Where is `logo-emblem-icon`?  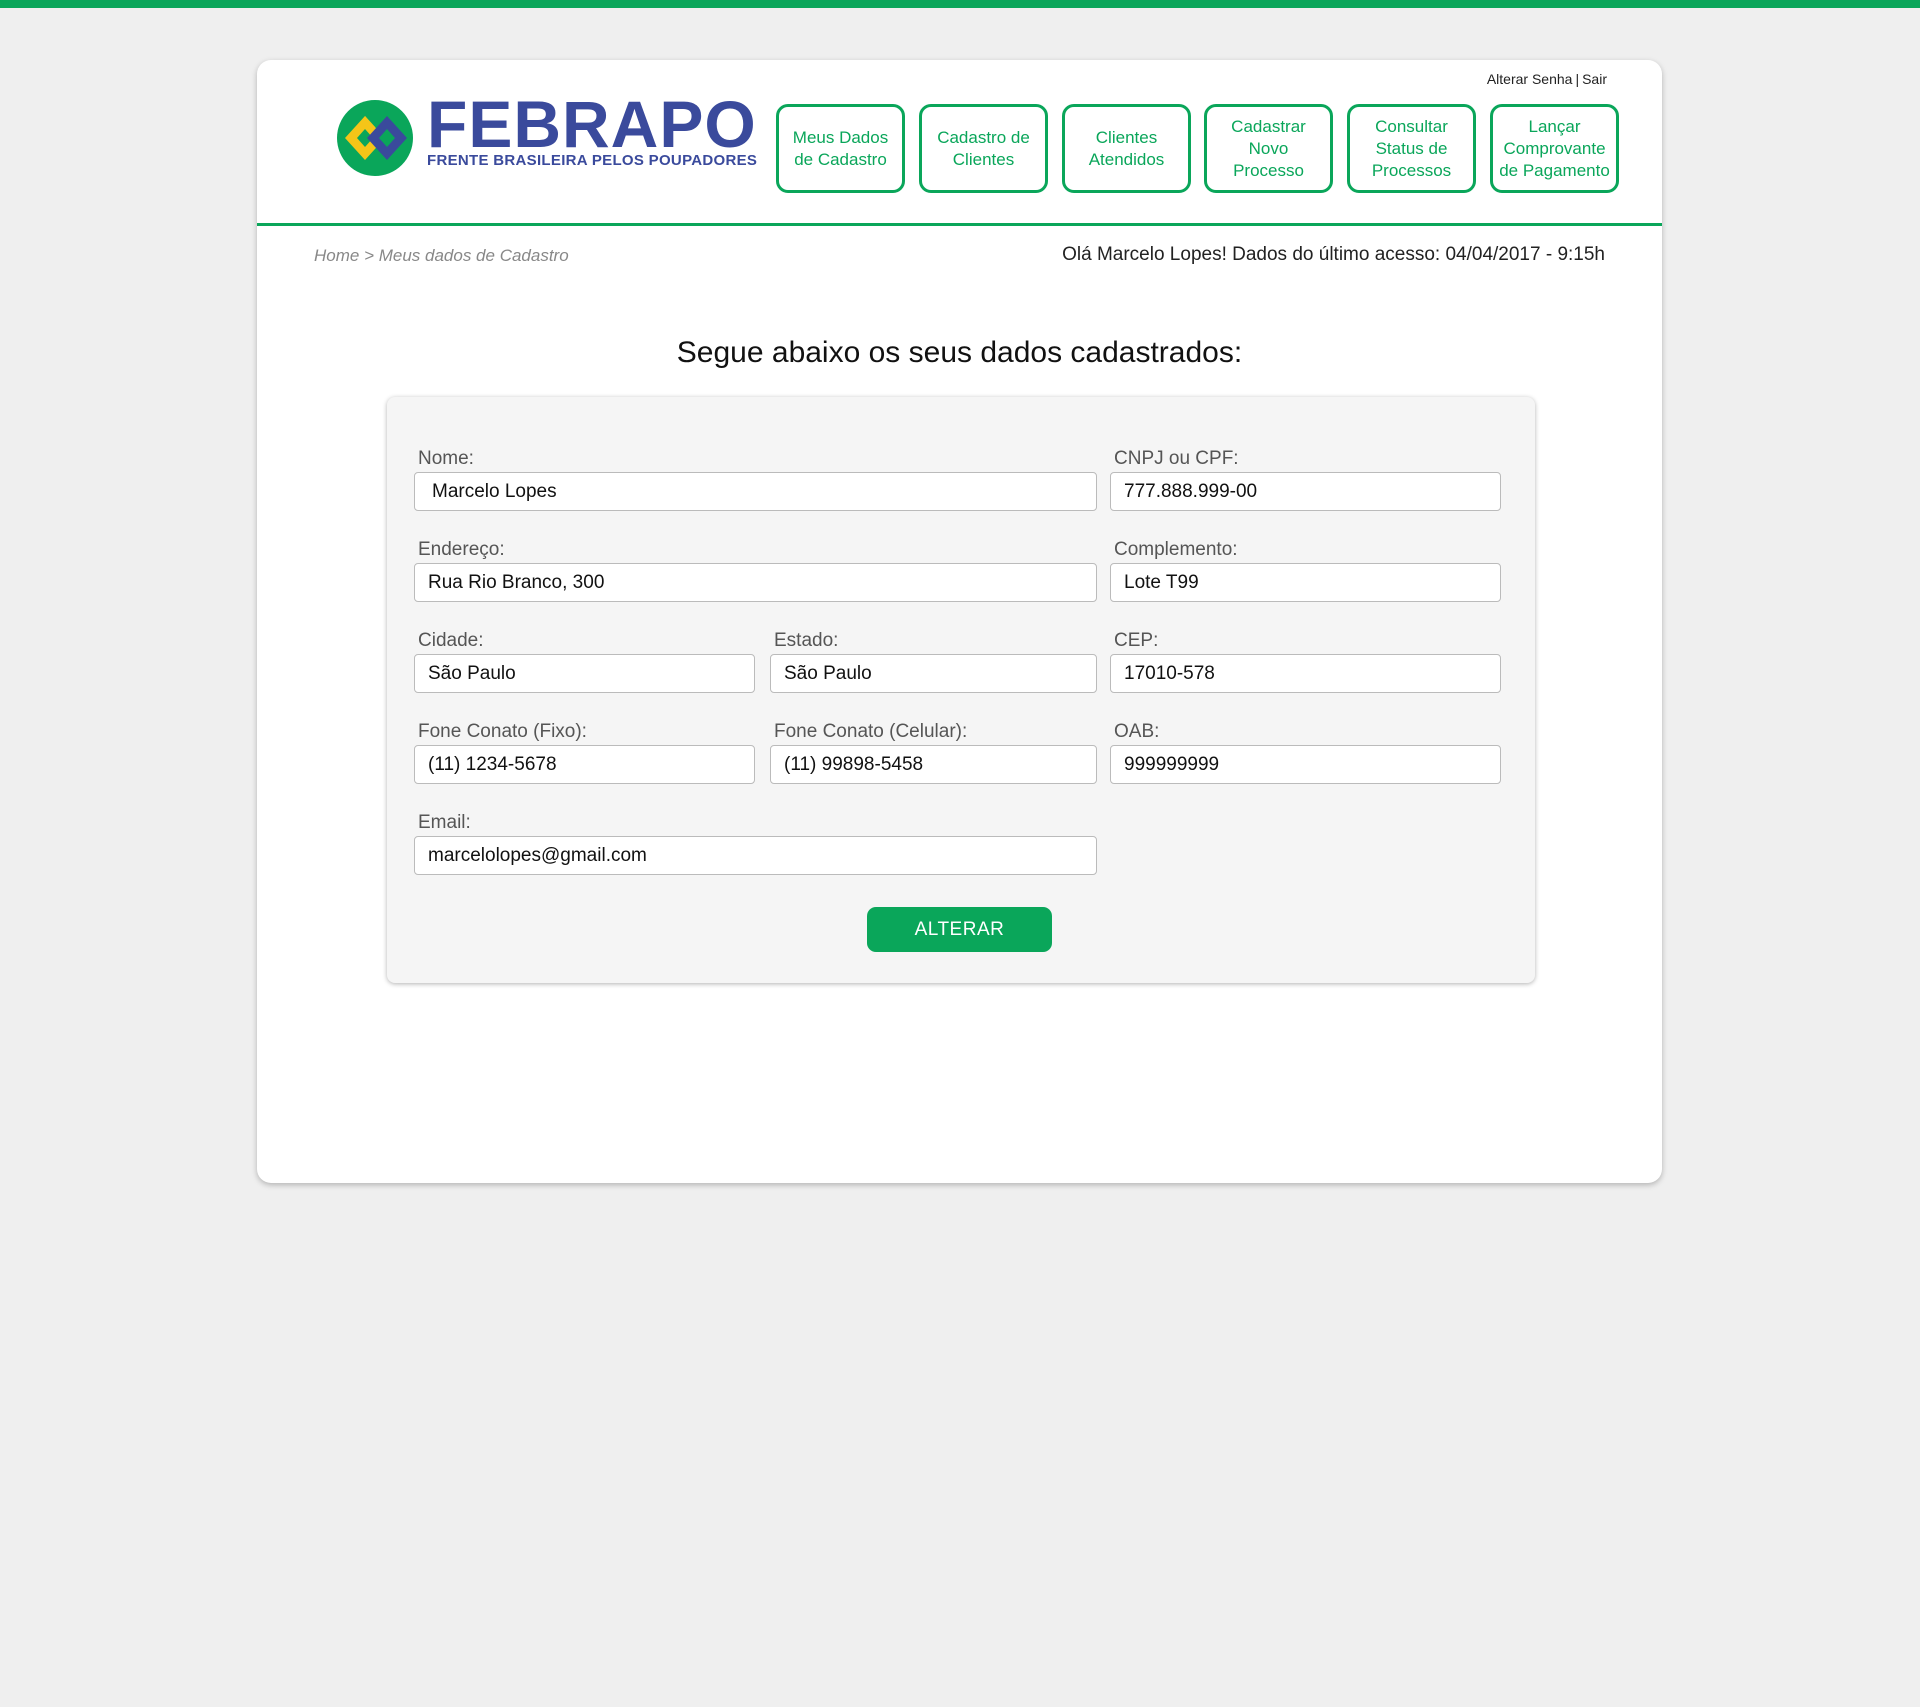 logo-emblem-icon is located at coordinates (375, 138).